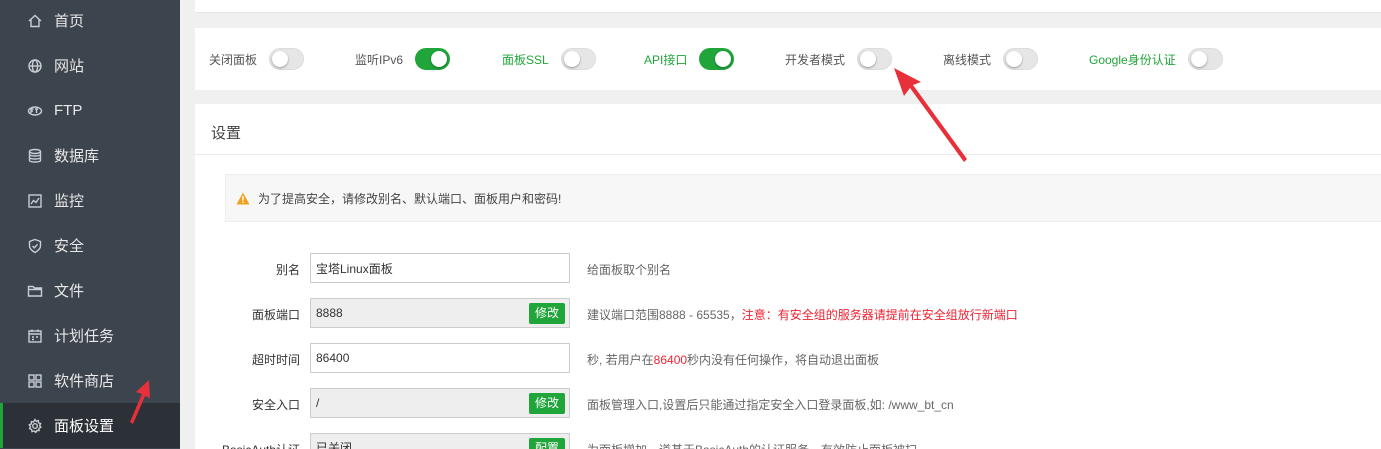 Image resolution: width=1381 pixels, height=449 pixels. Describe the element at coordinates (1132, 59) in the screenshot. I see `switch-label: Google身份认证` at that location.